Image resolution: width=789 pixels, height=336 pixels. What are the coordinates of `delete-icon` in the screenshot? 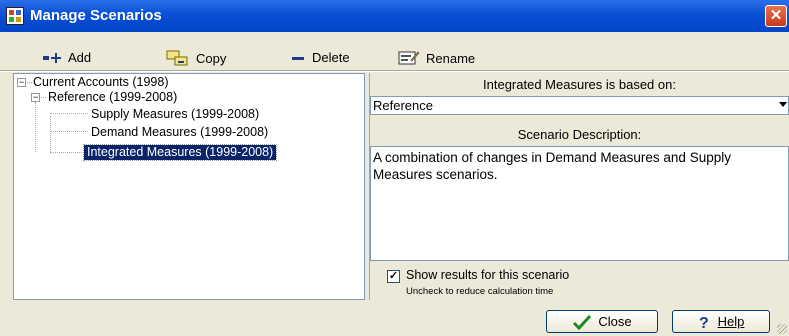 It's located at (298, 58).